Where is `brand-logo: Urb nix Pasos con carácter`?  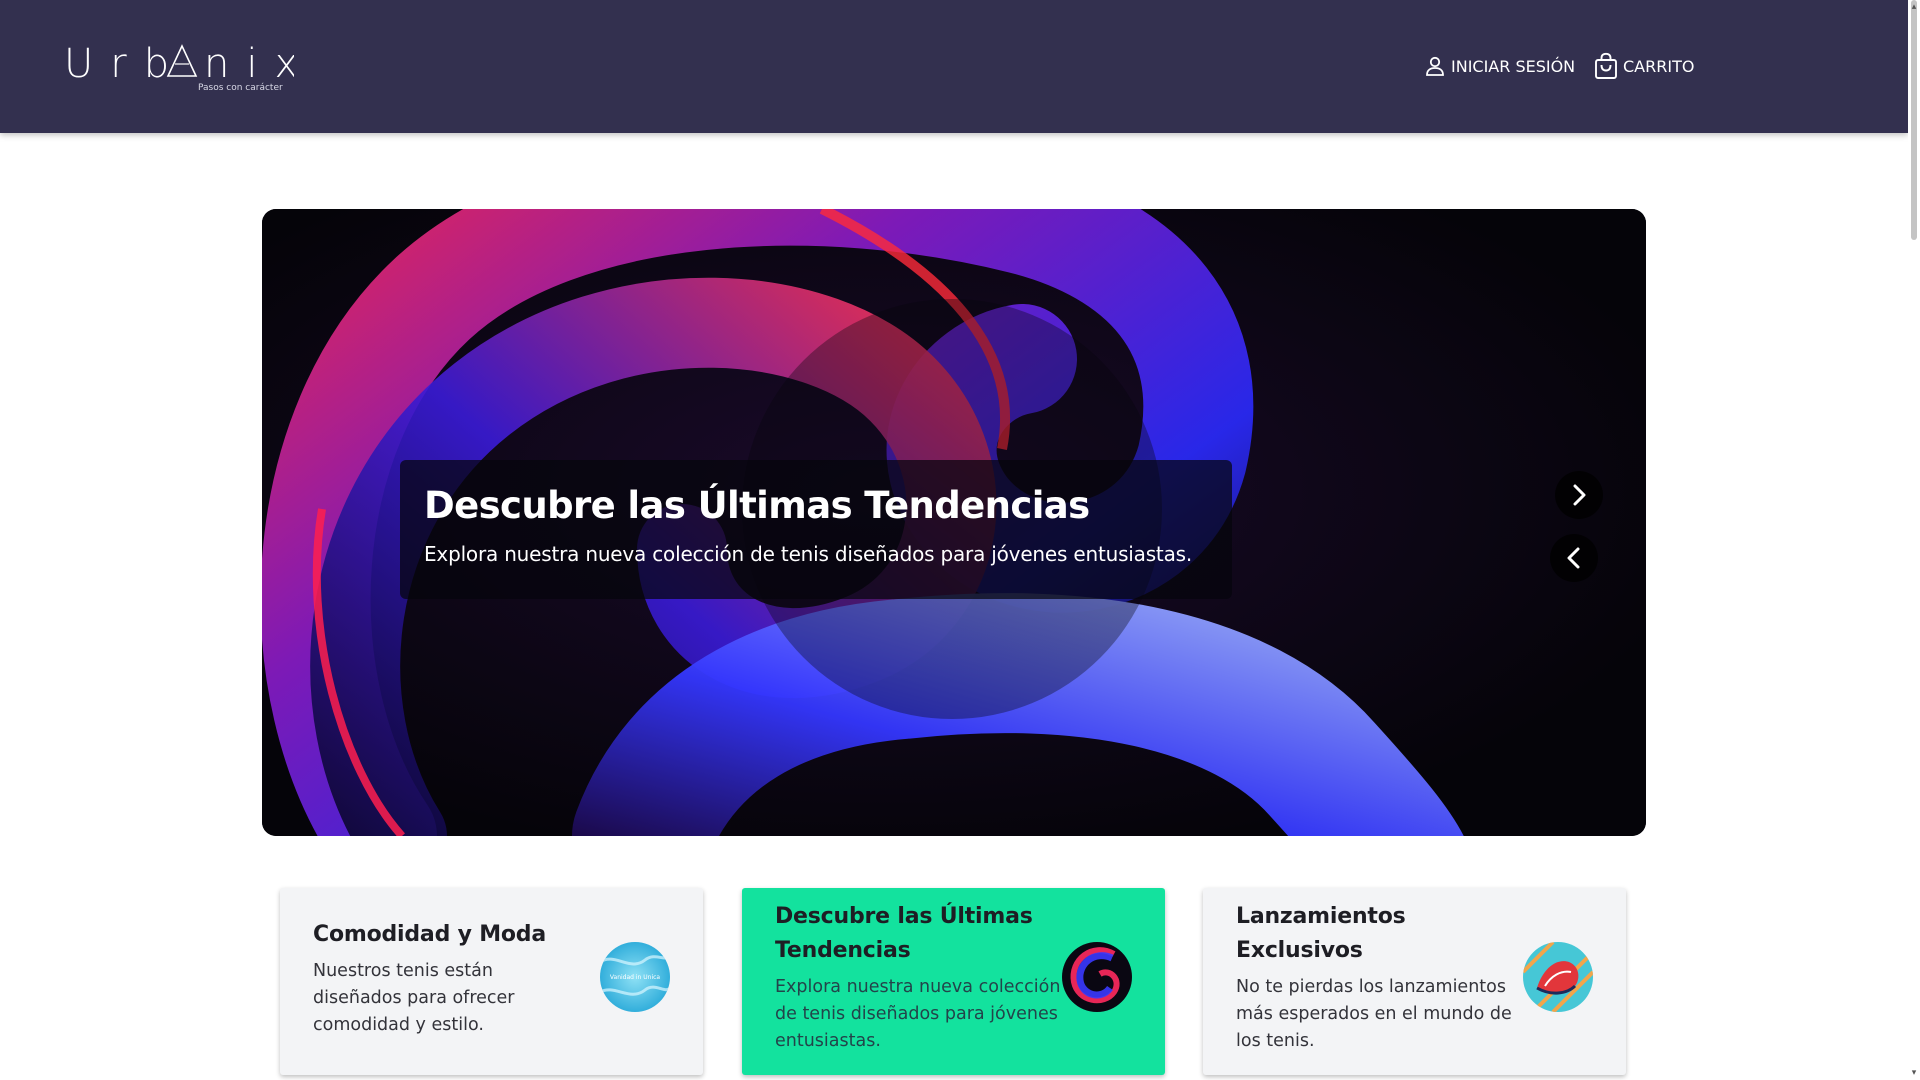
brand-logo: Urb nix Pasos con carácter is located at coordinates (181, 70).